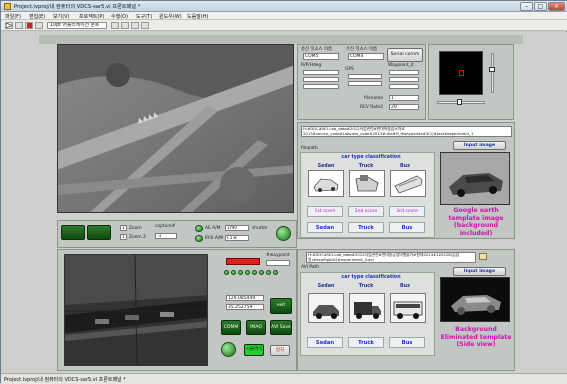  Describe the element at coordinates (321, 56) in the screenshot. I see `tx-com-select: COM5` at that location.